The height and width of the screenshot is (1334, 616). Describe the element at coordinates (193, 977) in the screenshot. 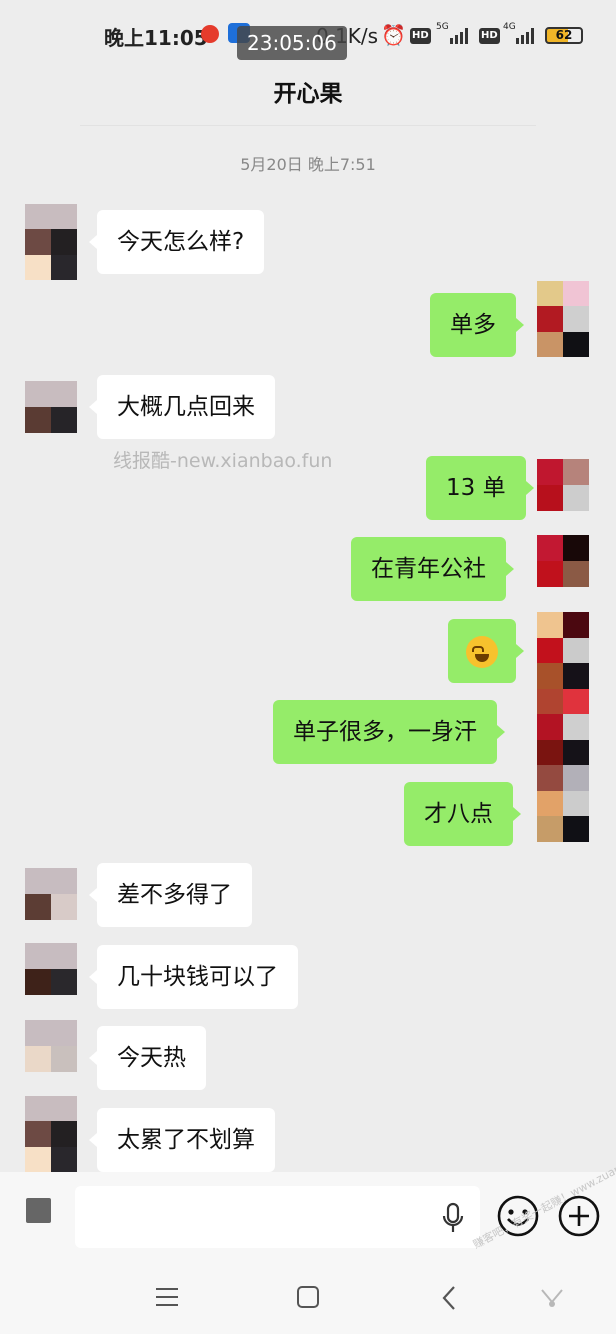

I see `message-bubble-incoming: 几十块钱可以了` at that location.